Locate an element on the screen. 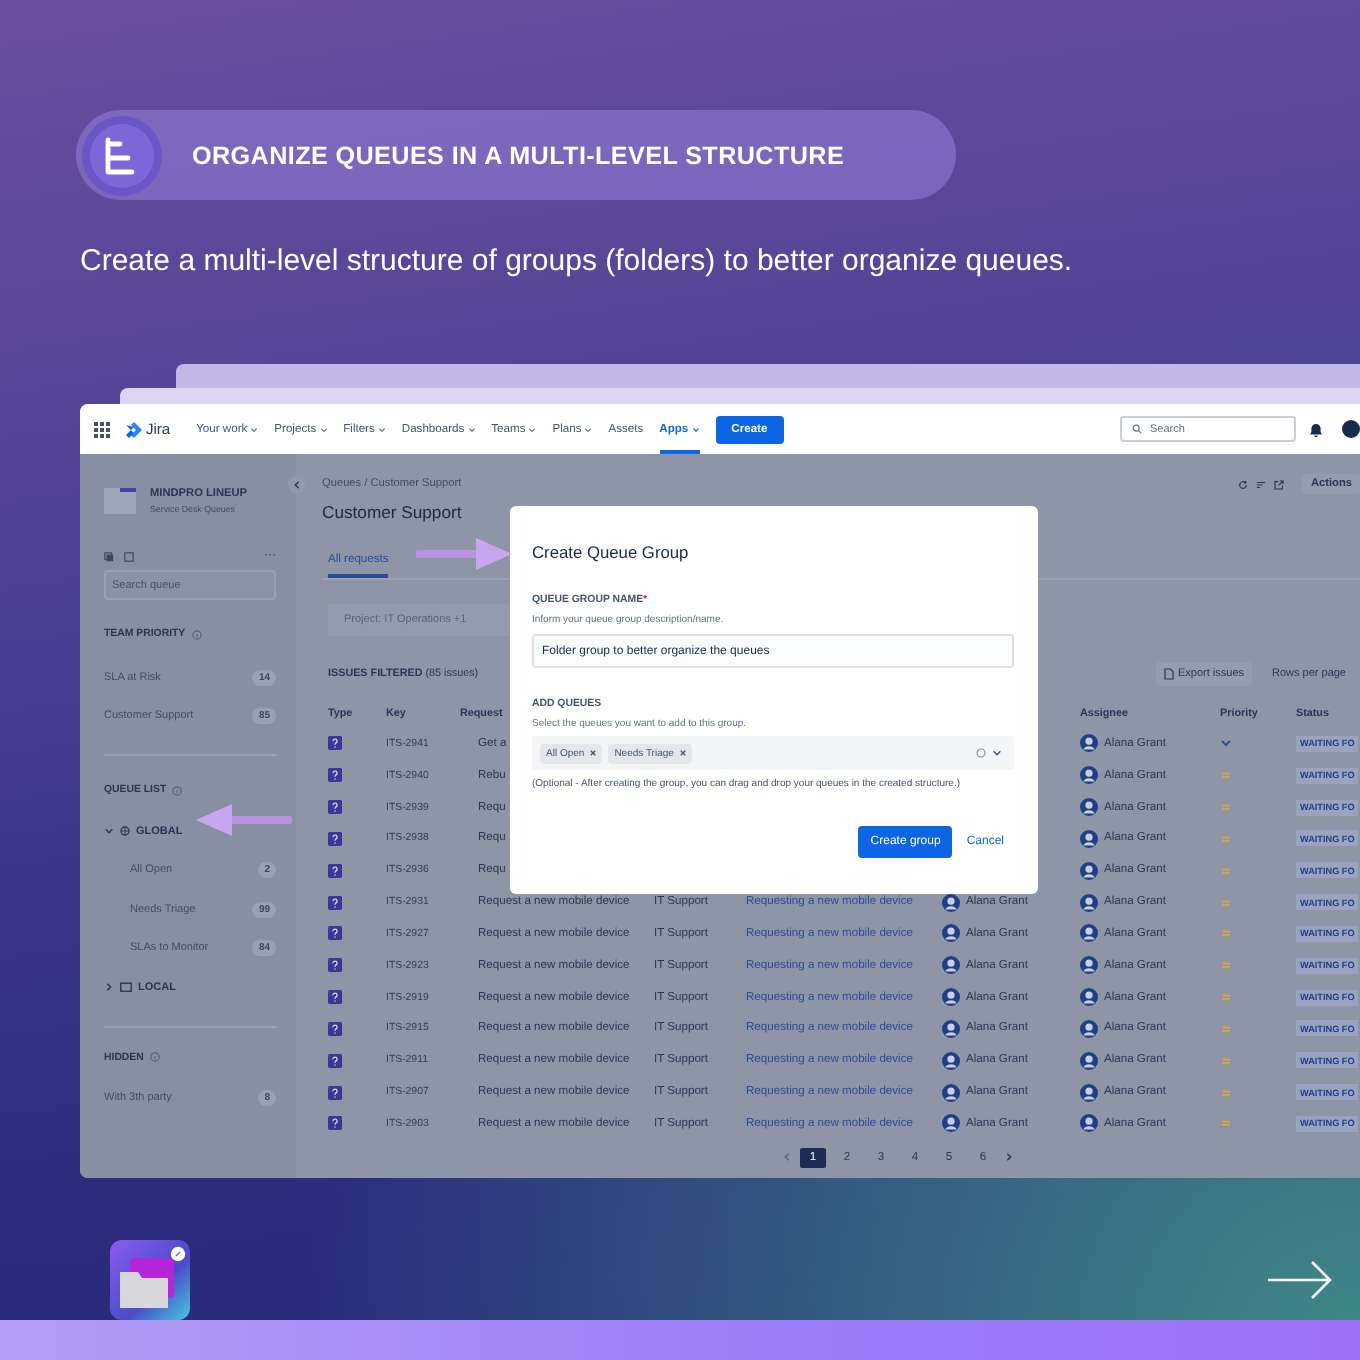 This screenshot has width=1360, height=1360. list-icon is located at coordinates (122, 155).